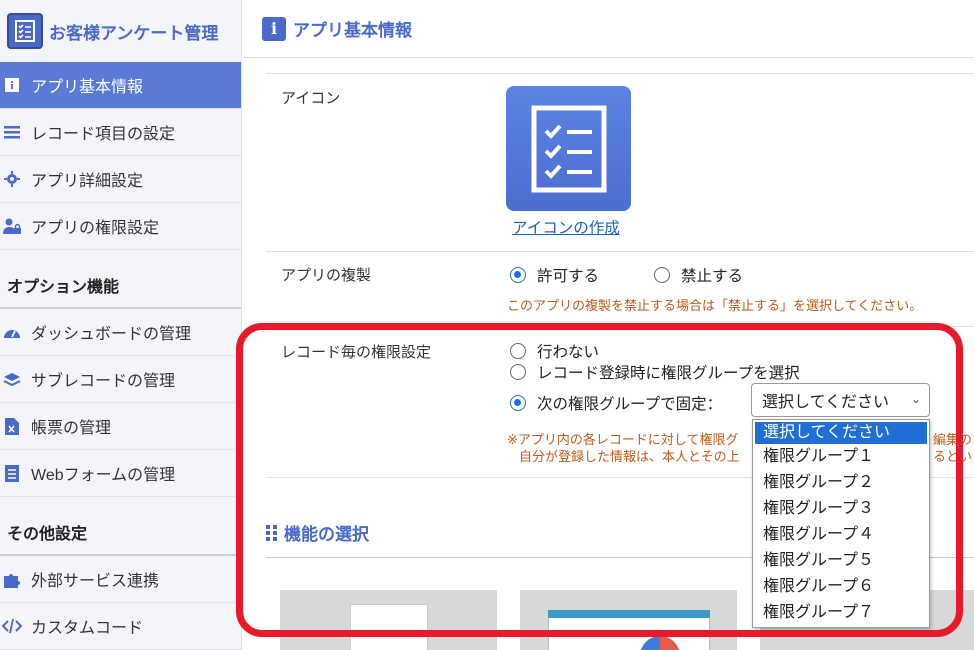  I want to click on sidebar-item-label: アプリ基本情報, so click(87, 87).